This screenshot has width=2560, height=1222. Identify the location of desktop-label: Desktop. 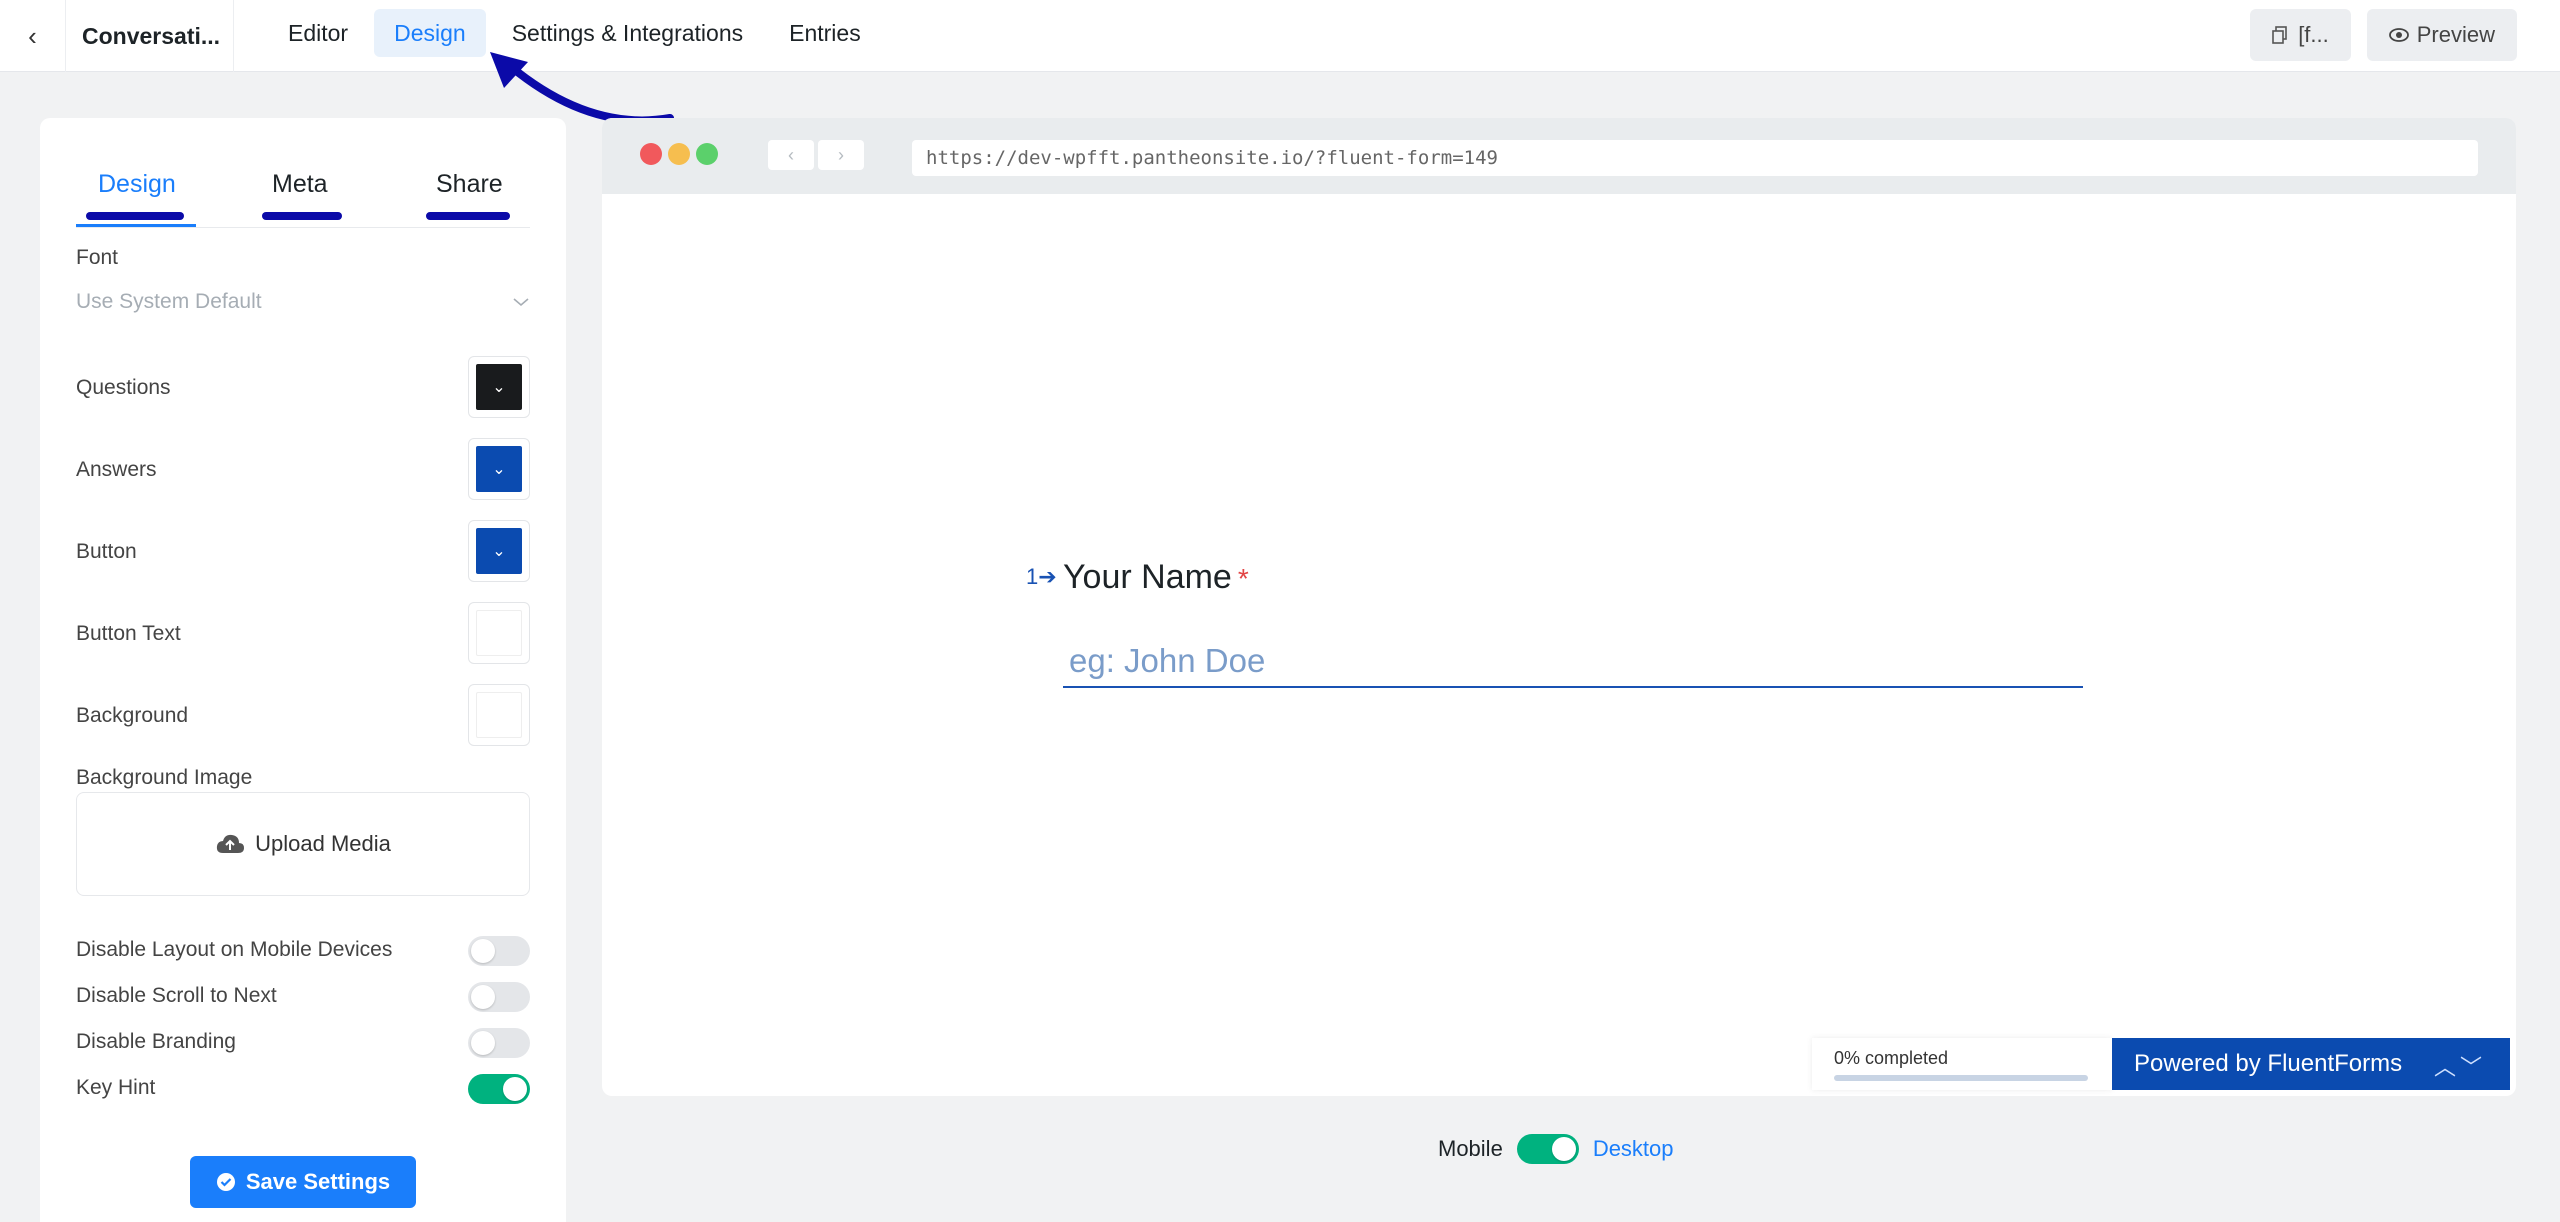
(1633, 1149).